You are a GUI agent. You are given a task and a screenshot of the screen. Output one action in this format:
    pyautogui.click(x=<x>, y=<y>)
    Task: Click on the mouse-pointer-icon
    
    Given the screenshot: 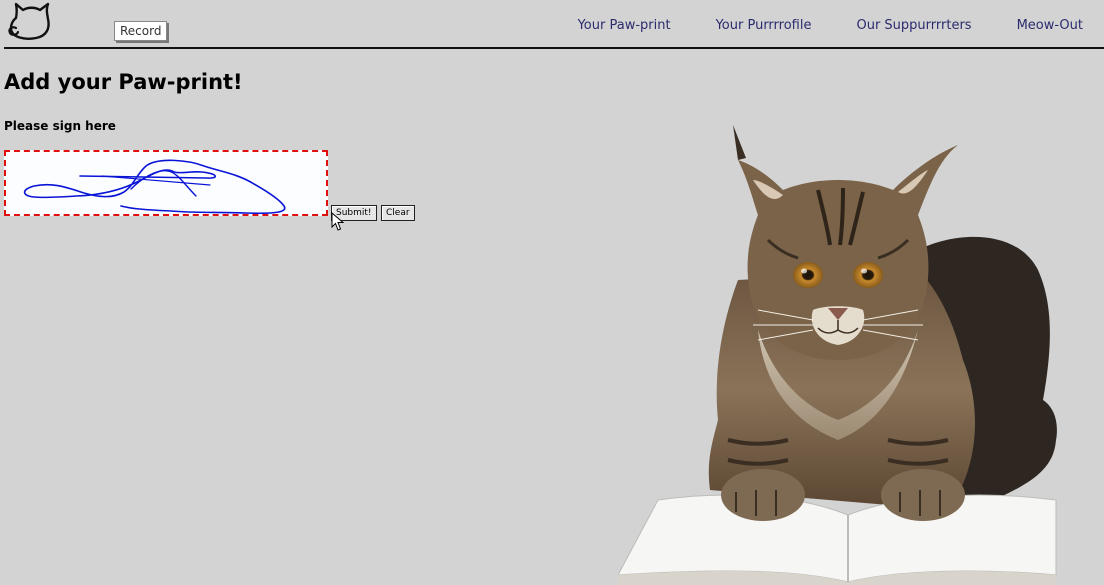 What is the action you would take?
    pyautogui.click(x=338, y=221)
    